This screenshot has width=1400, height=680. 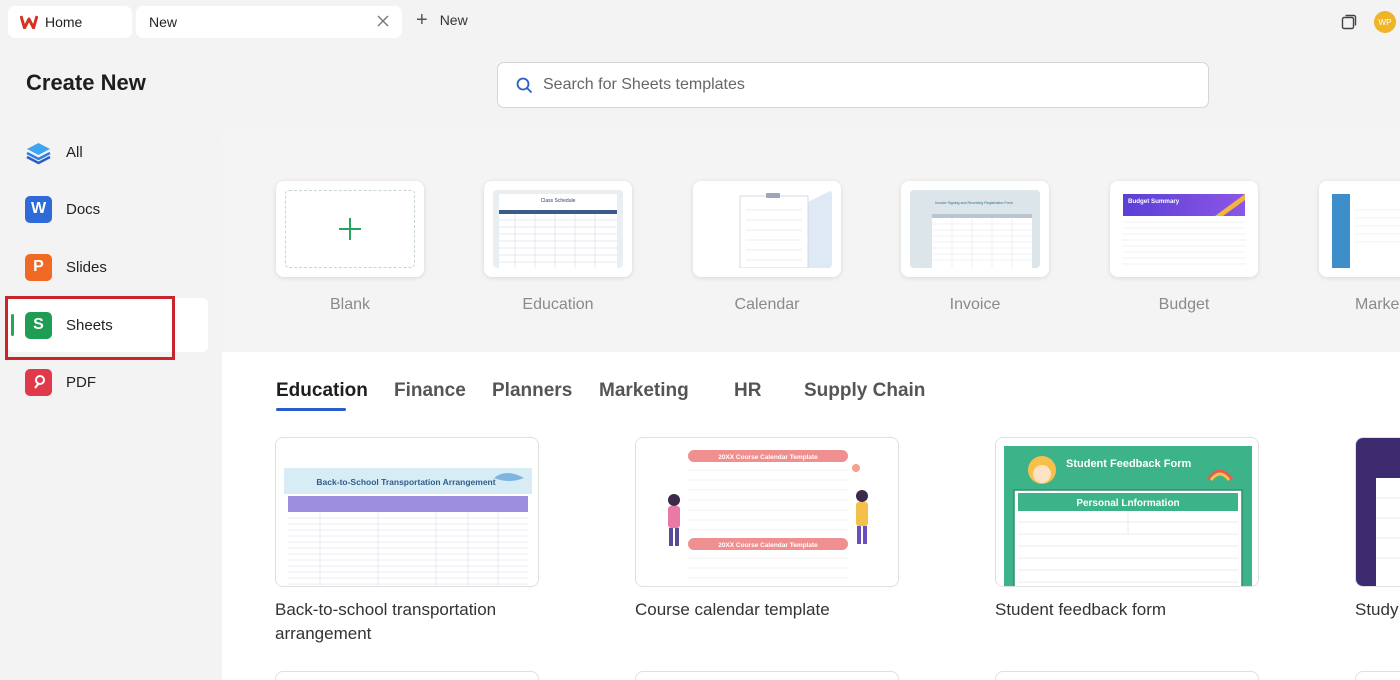 I want to click on marketing-template-card, so click(x=1359, y=229).